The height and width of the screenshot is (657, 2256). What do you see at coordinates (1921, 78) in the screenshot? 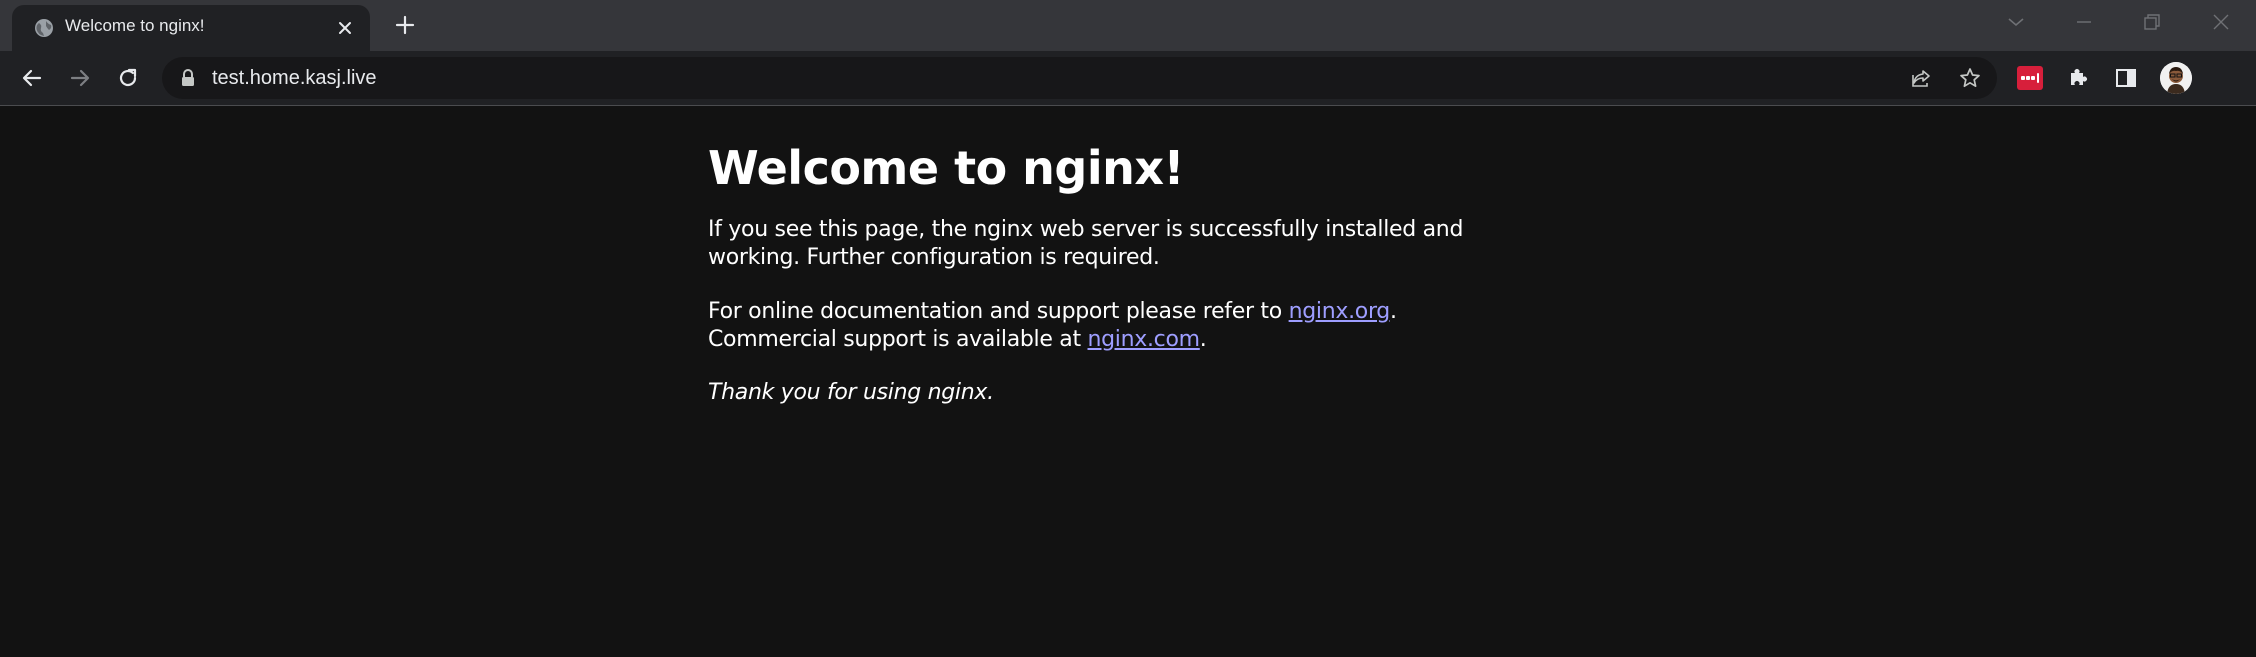
I see `share-icon` at bounding box center [1921, 78].